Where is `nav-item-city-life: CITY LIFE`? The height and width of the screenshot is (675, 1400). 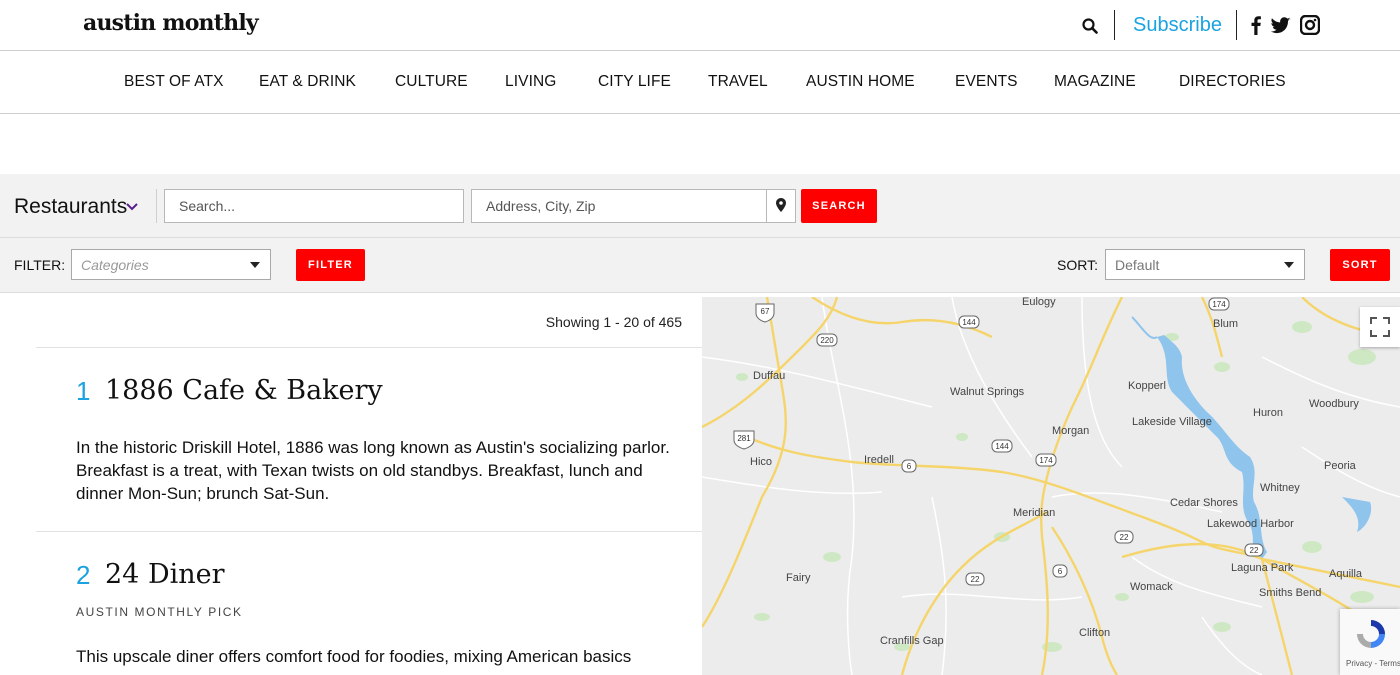
nav-item-city-life: CITY LIFE is located at coordinates (634, 82).